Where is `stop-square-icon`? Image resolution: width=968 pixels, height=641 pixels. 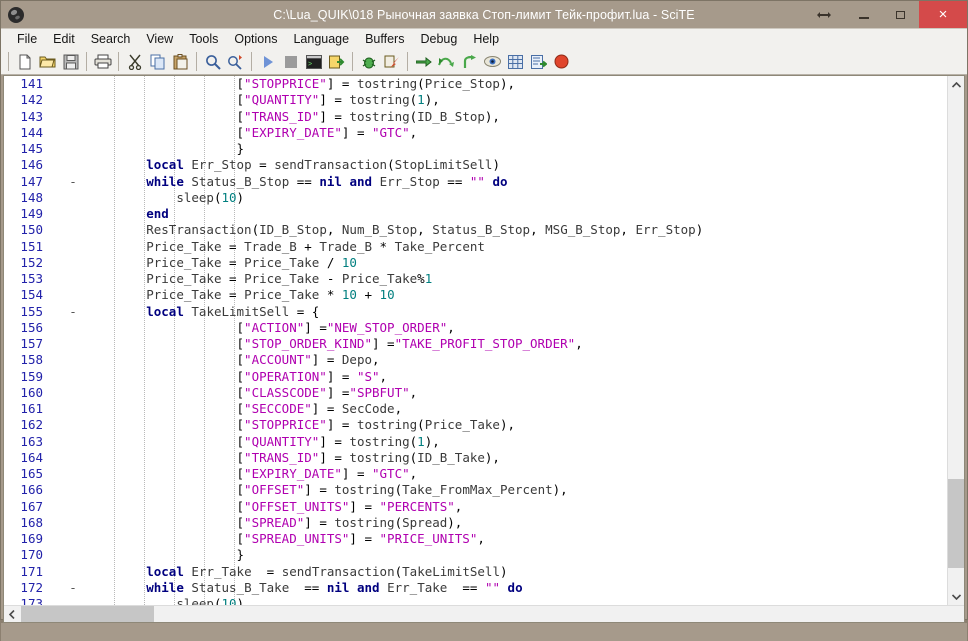
stop-square-icon is located at coordinates (290, 62).